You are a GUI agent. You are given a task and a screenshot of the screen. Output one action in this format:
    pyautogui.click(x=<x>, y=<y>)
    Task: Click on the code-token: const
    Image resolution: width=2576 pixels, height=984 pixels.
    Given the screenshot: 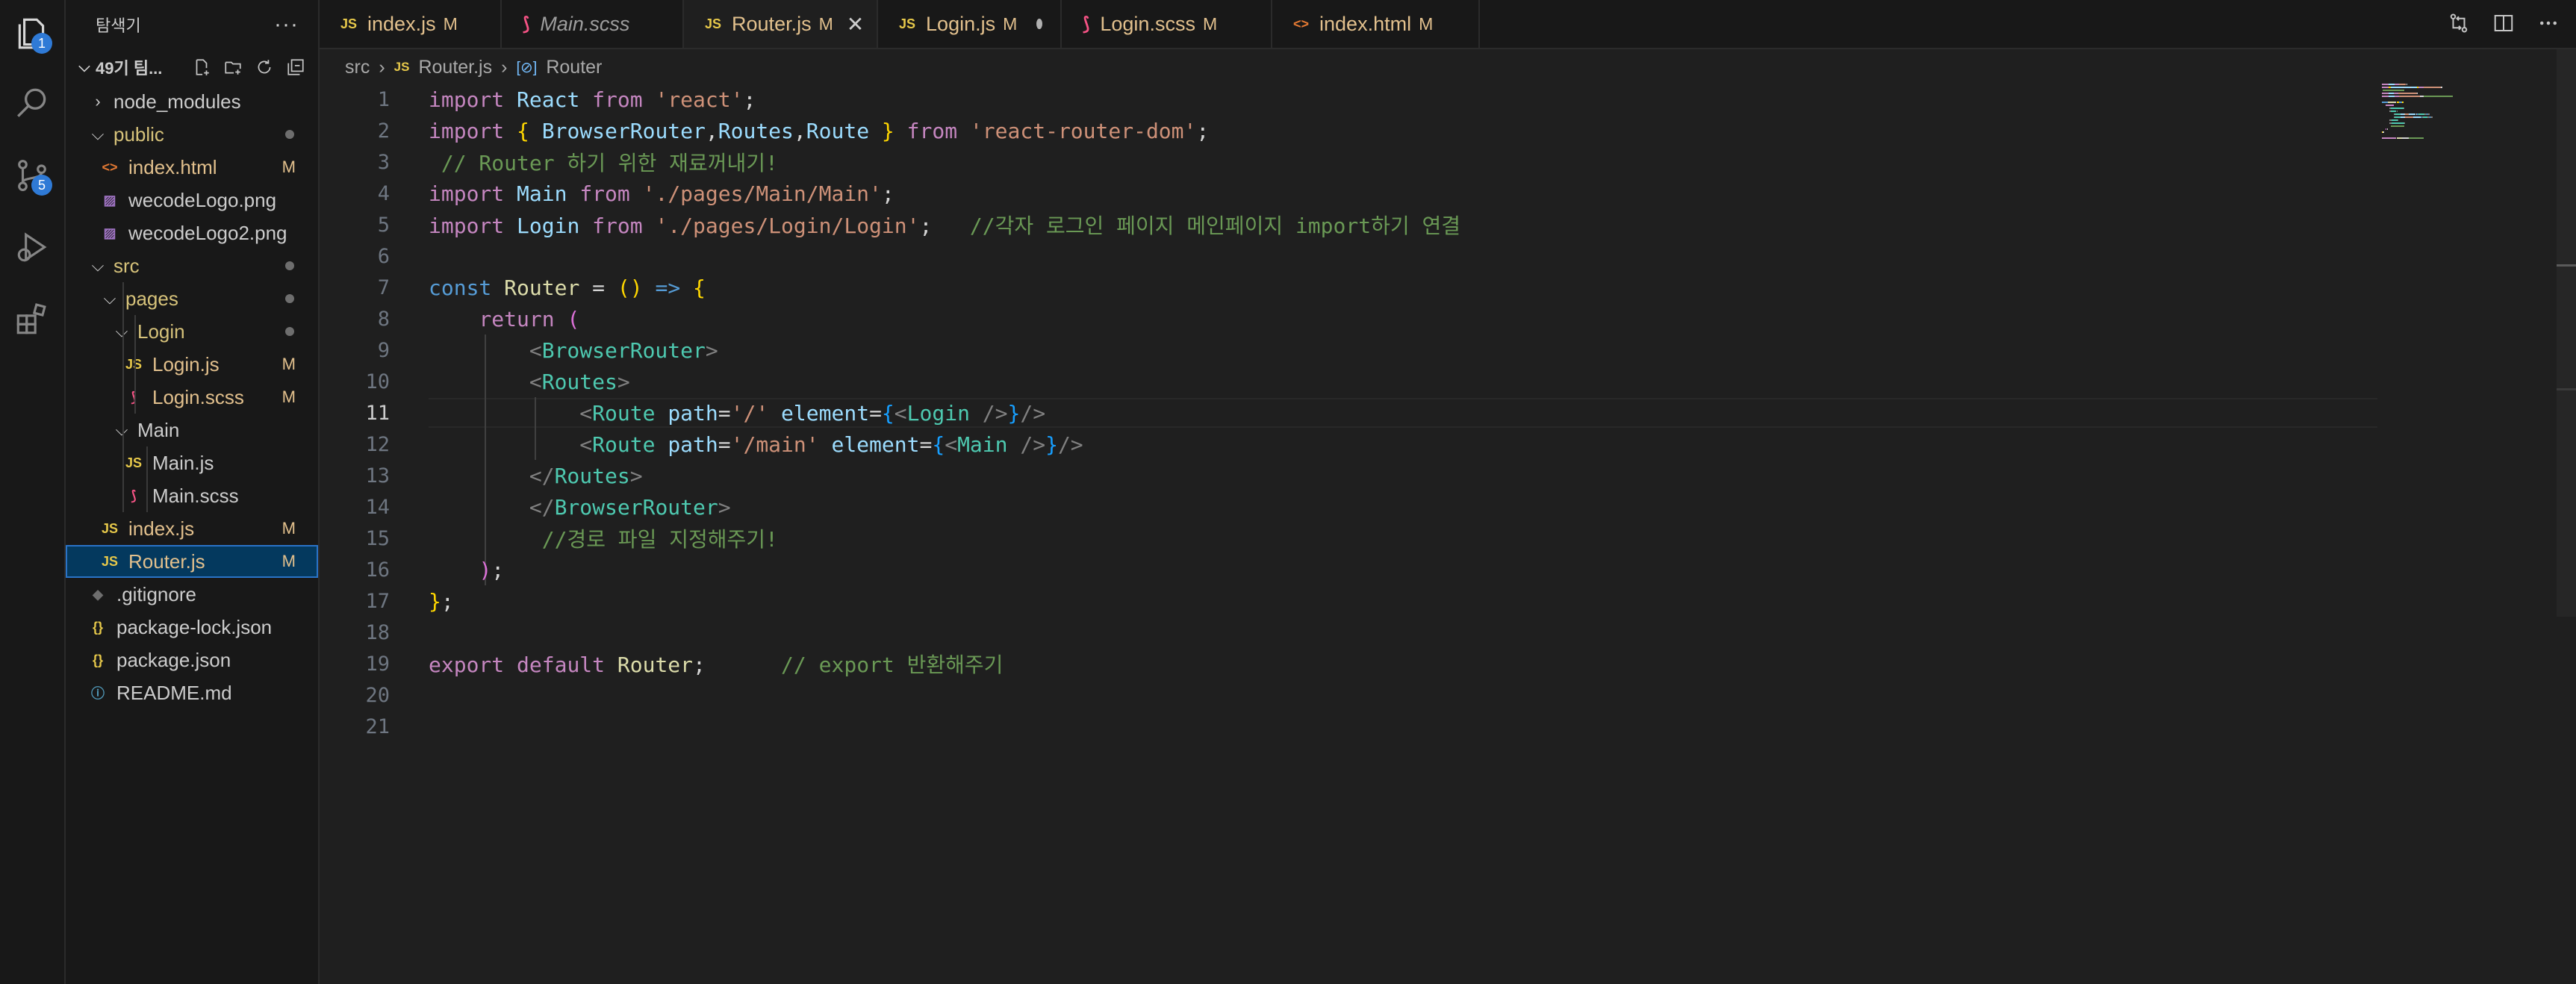 What is the action you would take?
    pyautogui.click(x=467, y=287)
    